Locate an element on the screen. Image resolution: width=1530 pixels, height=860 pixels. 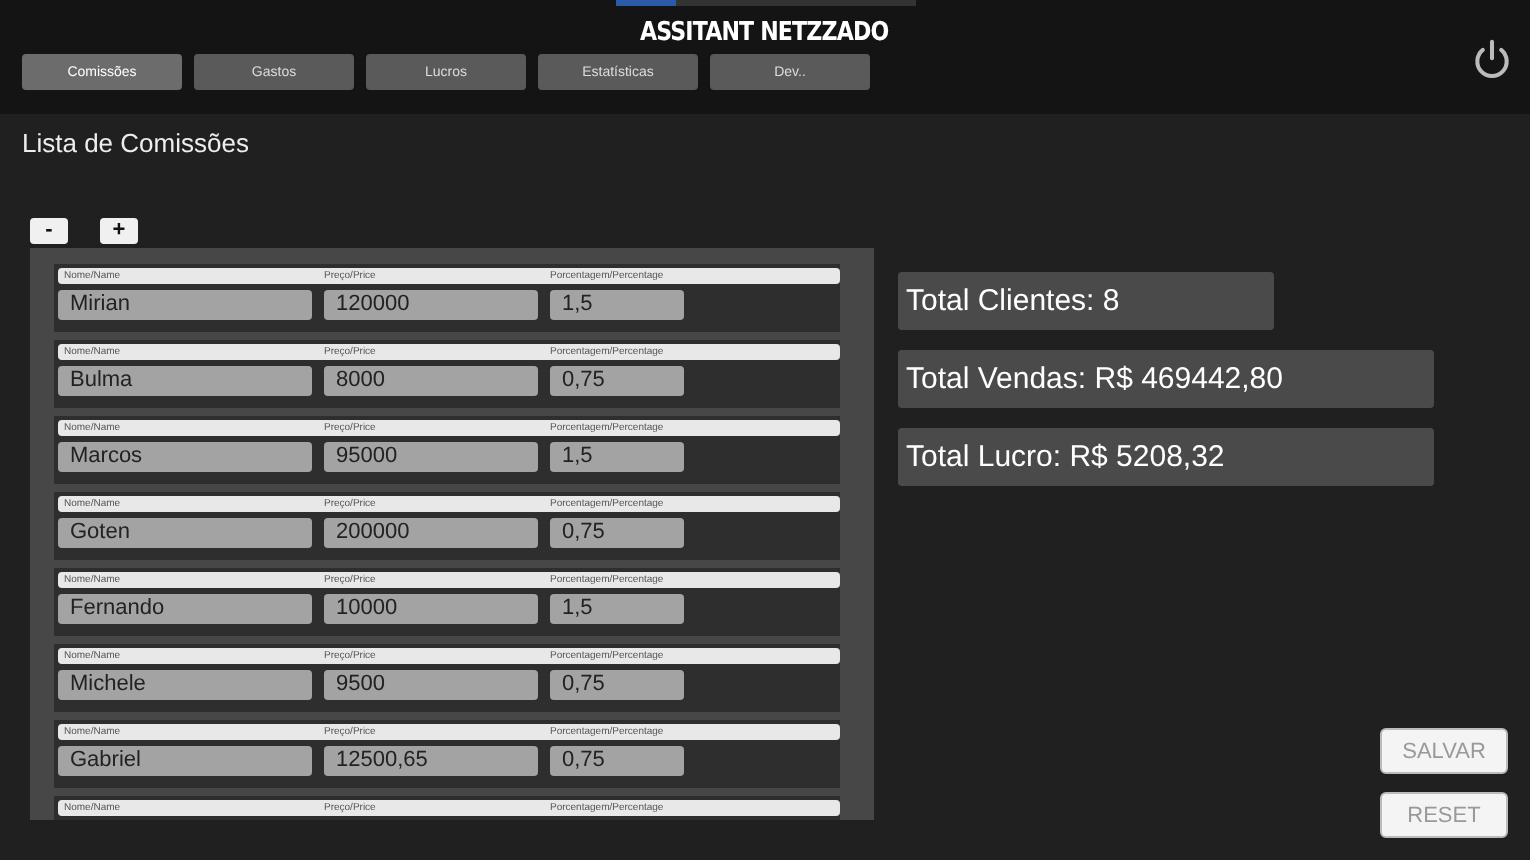
price-field: 95000 is located at coordinates (431, 457).